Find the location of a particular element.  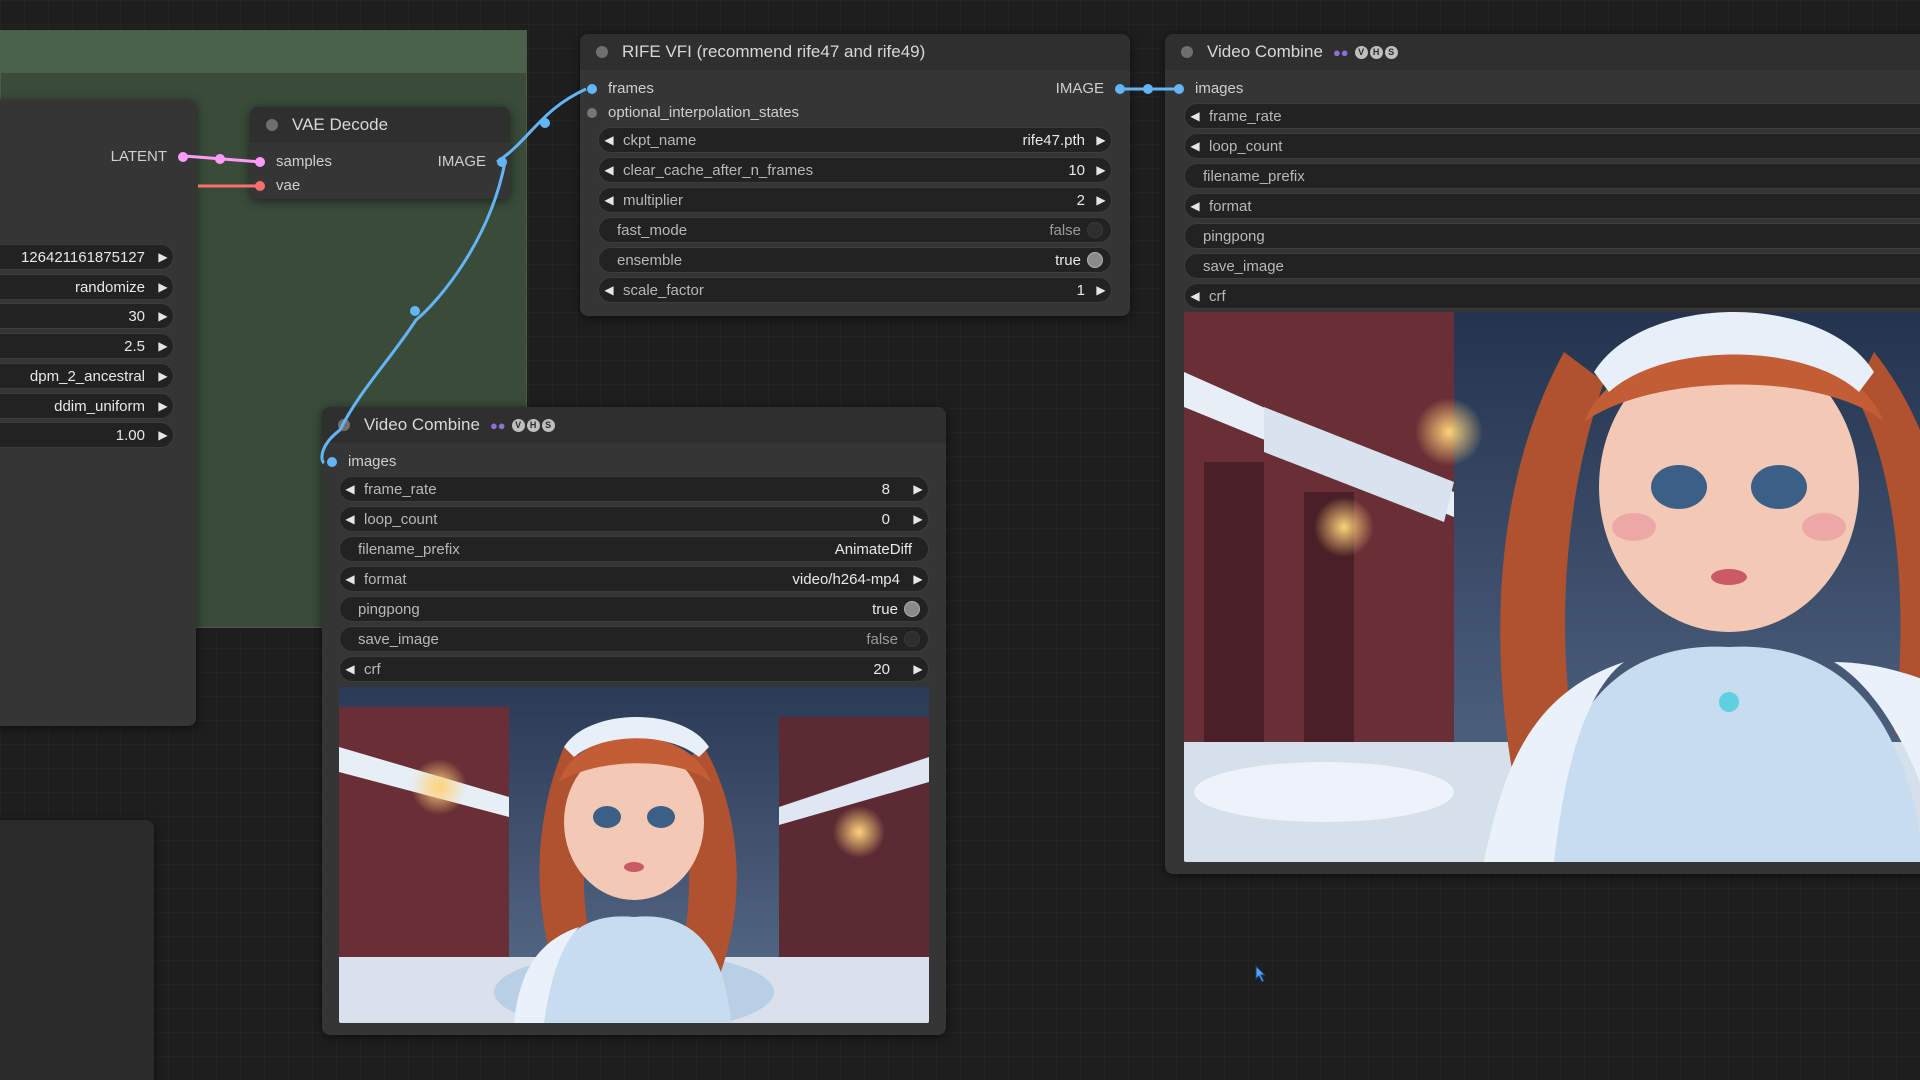

ckpt-name-combo: ◀ ckpt_name rife47.pth ▶ is located at coordinates (855, 140).